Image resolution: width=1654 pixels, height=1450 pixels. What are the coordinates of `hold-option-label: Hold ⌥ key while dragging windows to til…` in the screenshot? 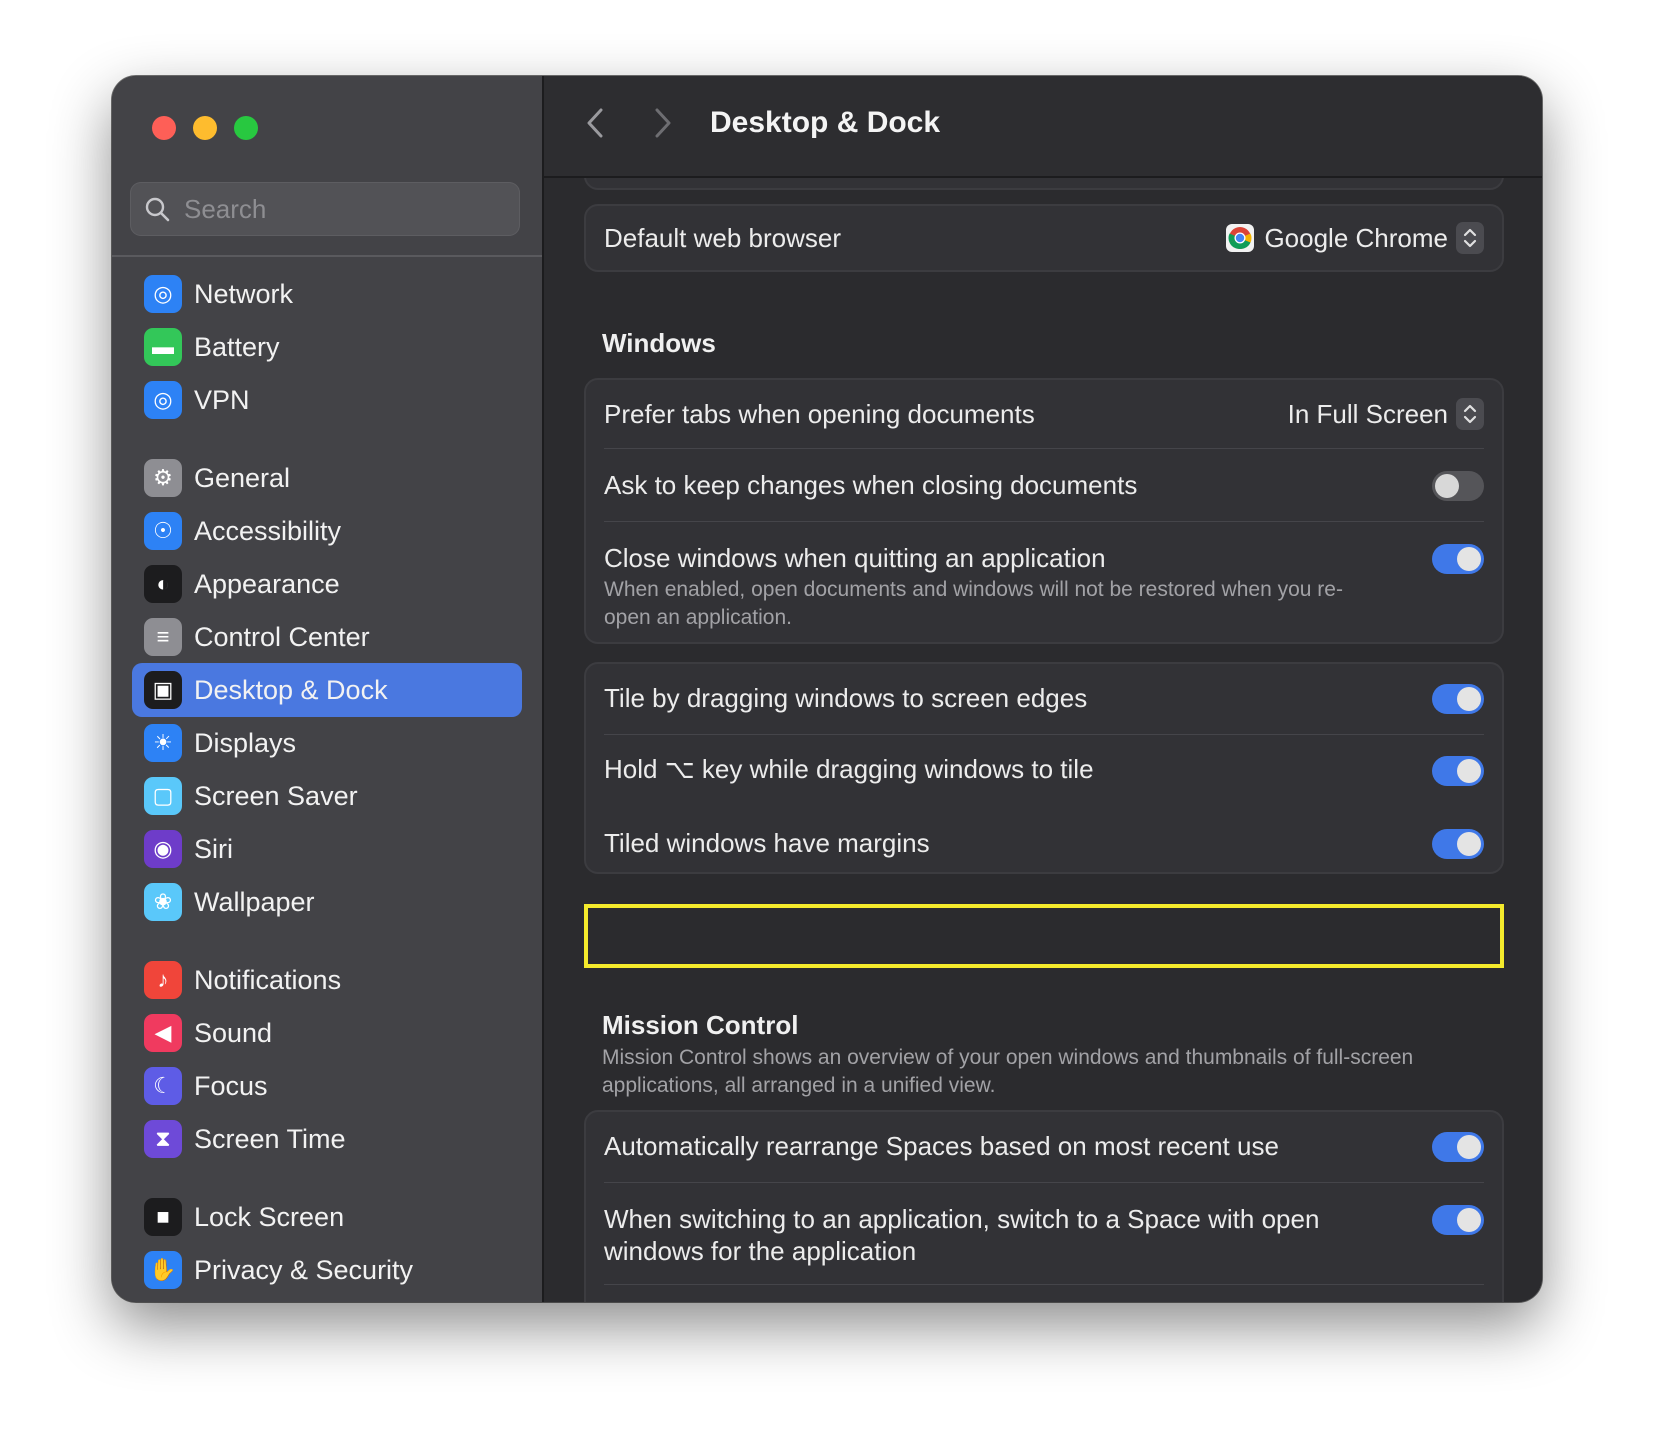 It's located at (849, 769).